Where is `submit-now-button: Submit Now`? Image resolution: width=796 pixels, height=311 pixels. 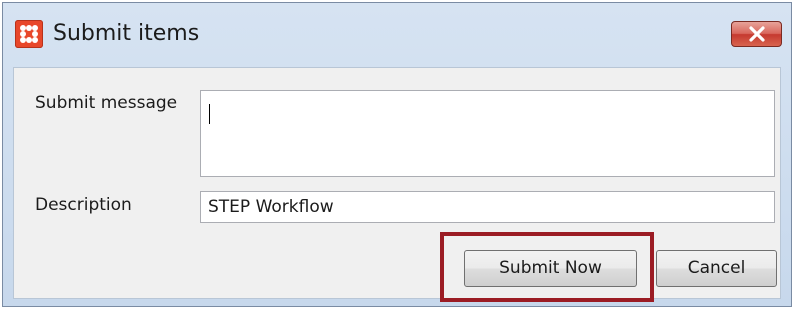 submit-now-button: Submit Now is located at coordinates (550, 268).